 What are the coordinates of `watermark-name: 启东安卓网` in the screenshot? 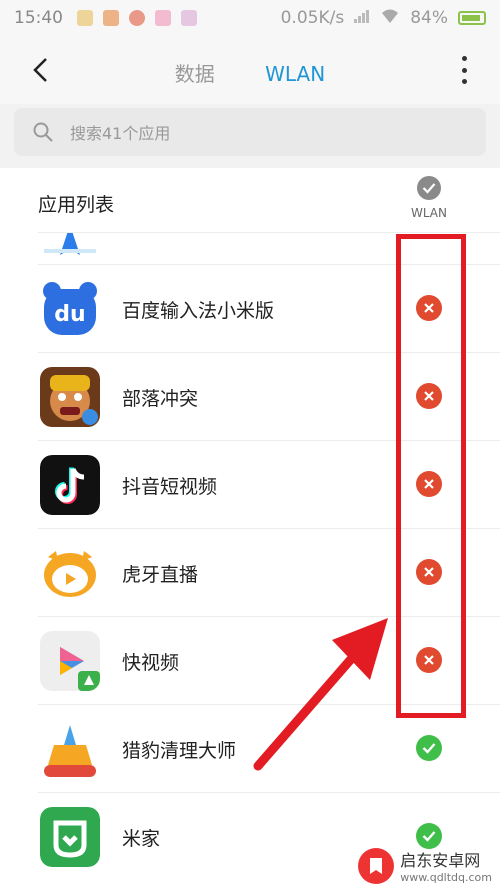 It's located at (440, 860).